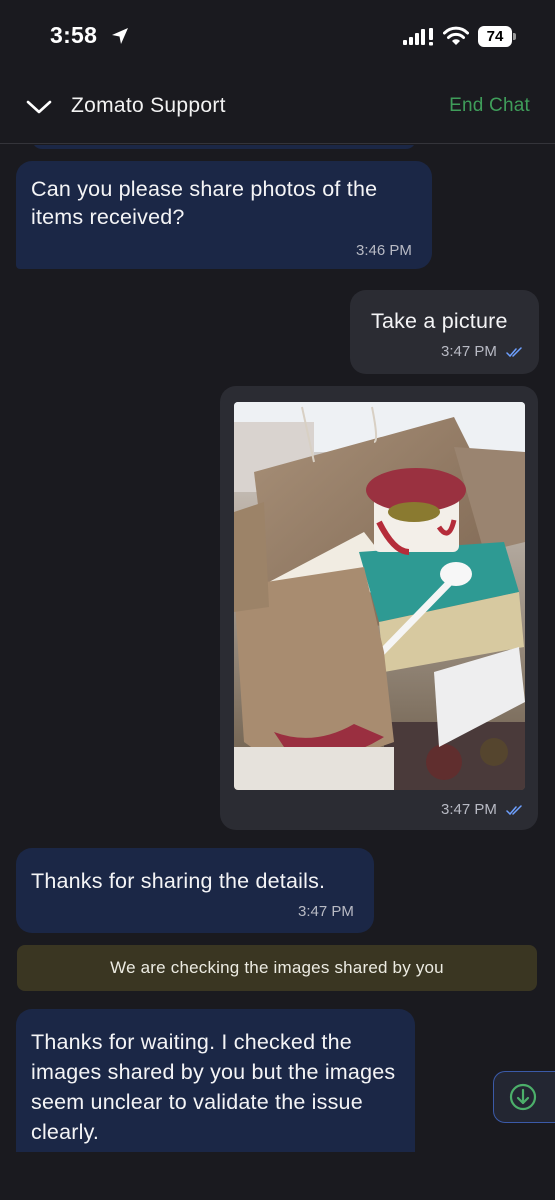  I want to click on system-status-banner: We are checking the images shared by you, so click(277, 968).